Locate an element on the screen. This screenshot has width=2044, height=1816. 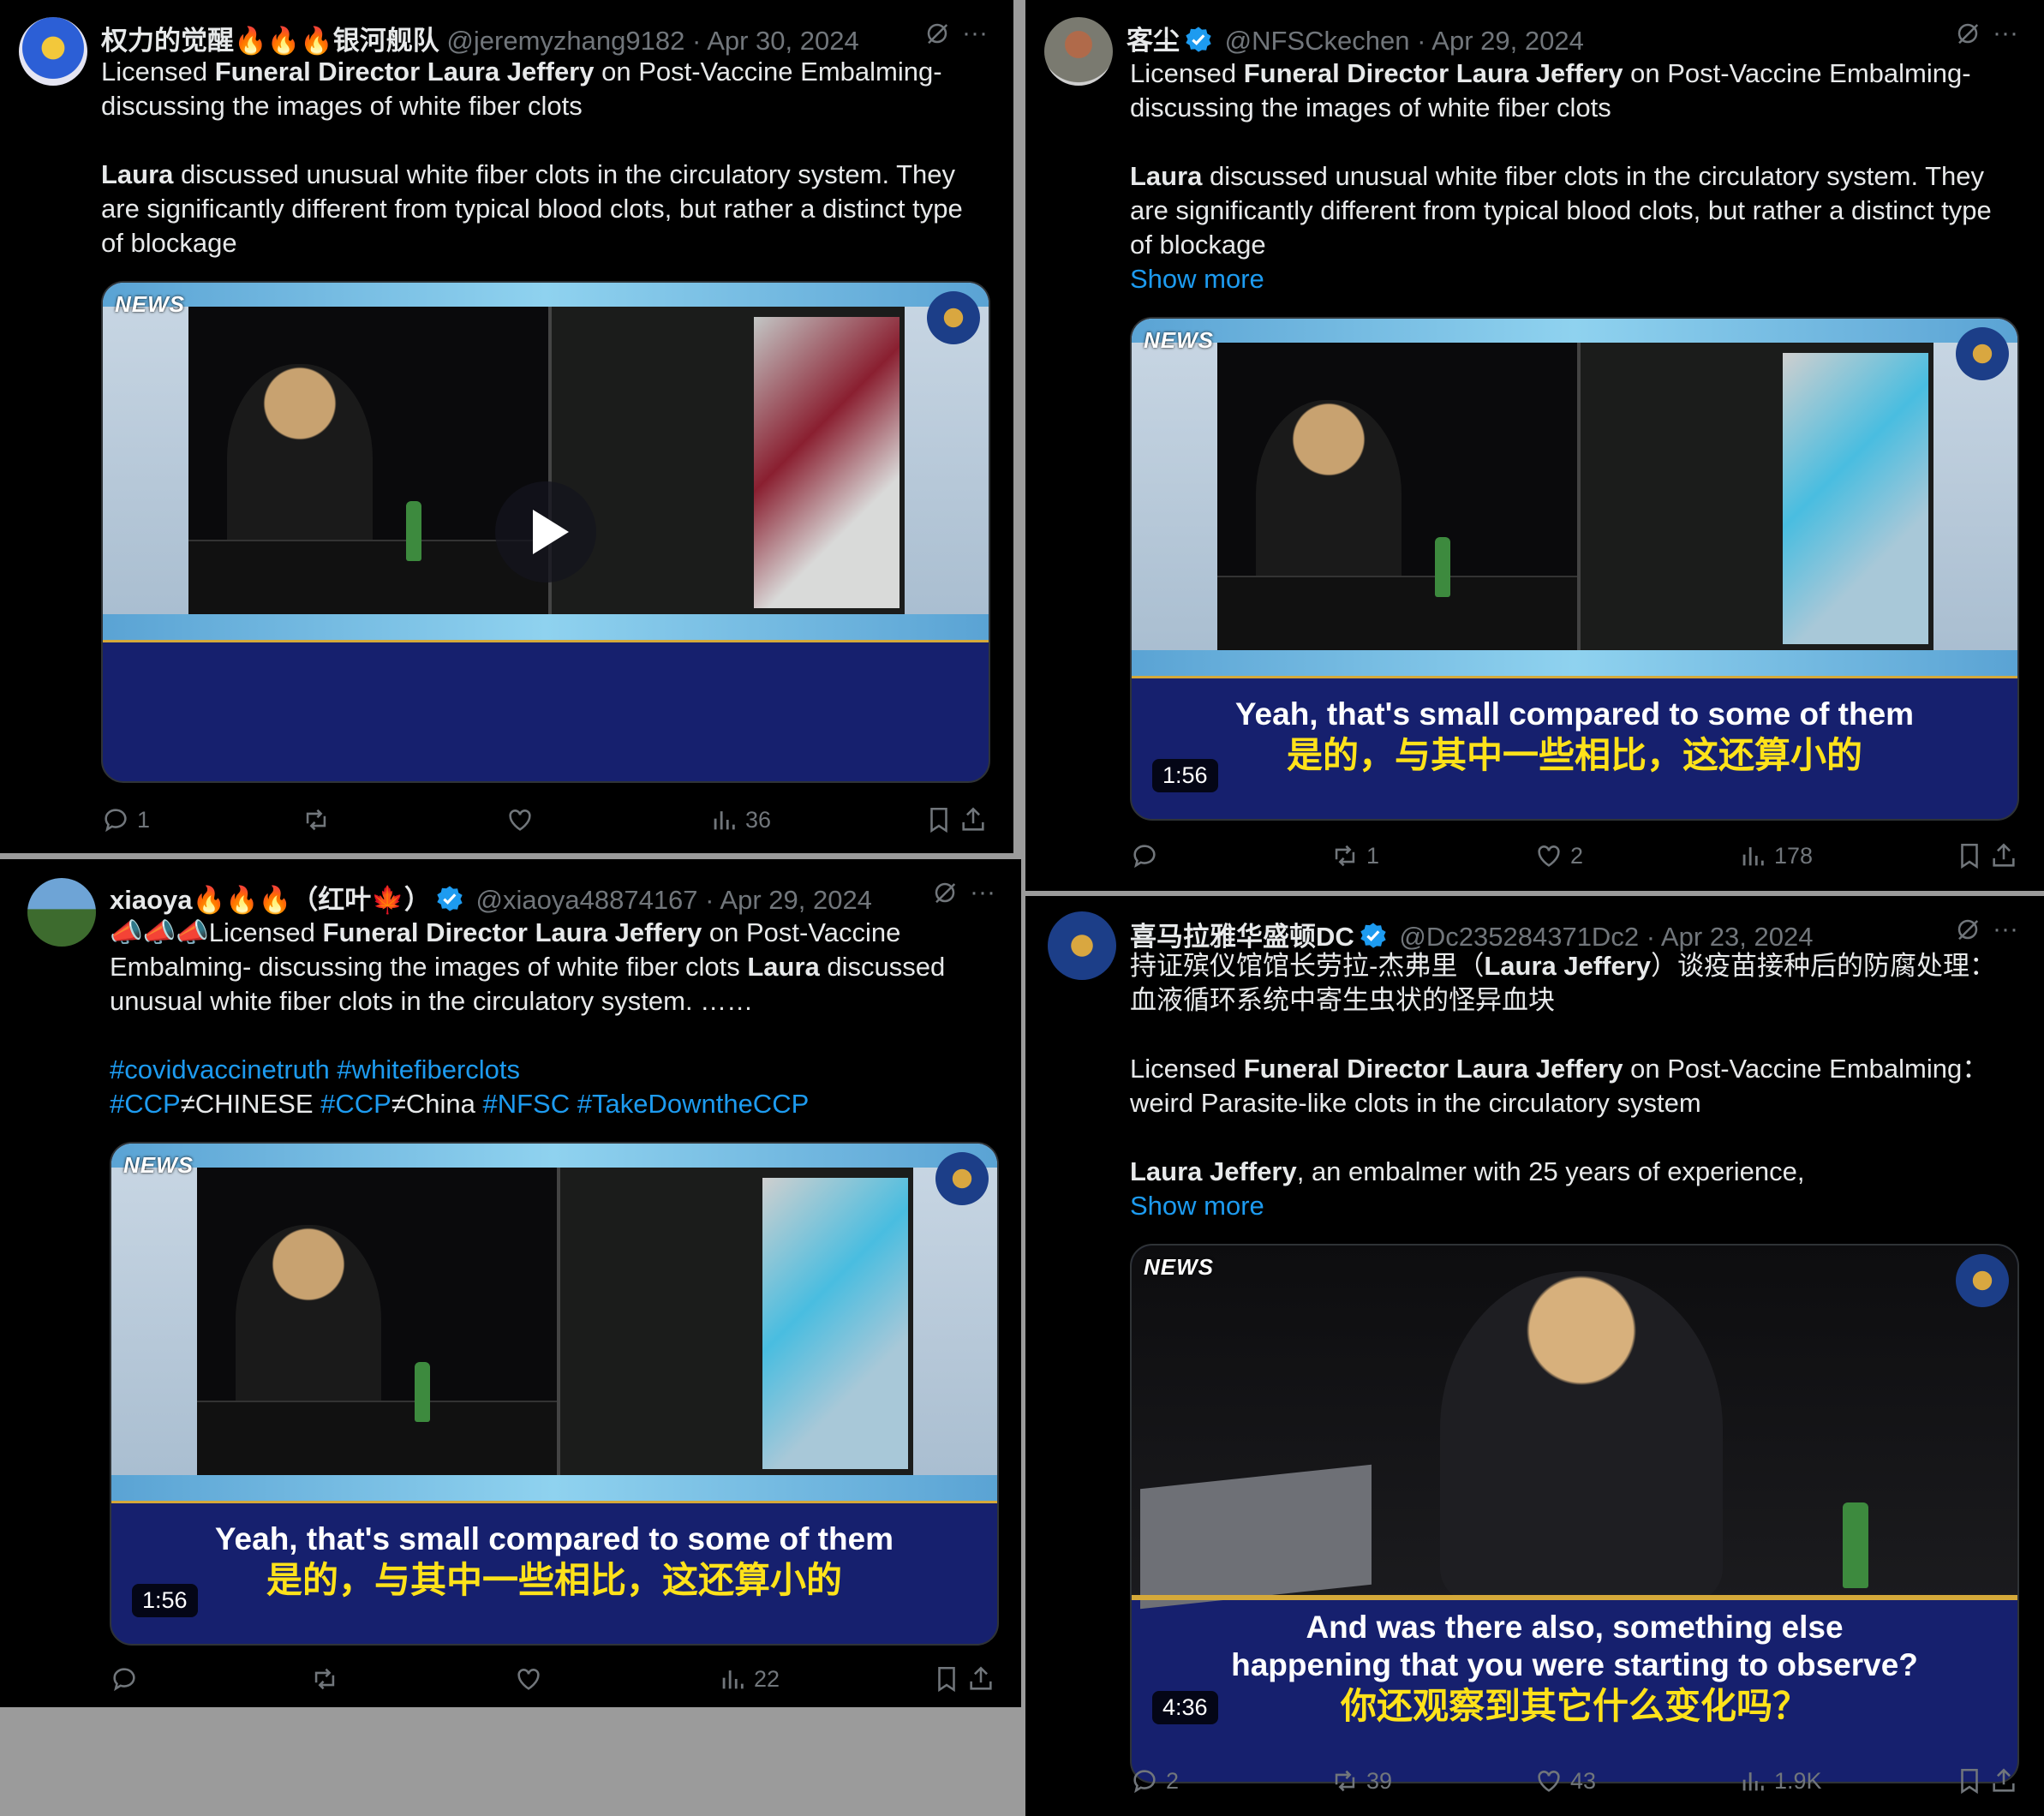
views-button: 36 is located at coordinates (740, 819).